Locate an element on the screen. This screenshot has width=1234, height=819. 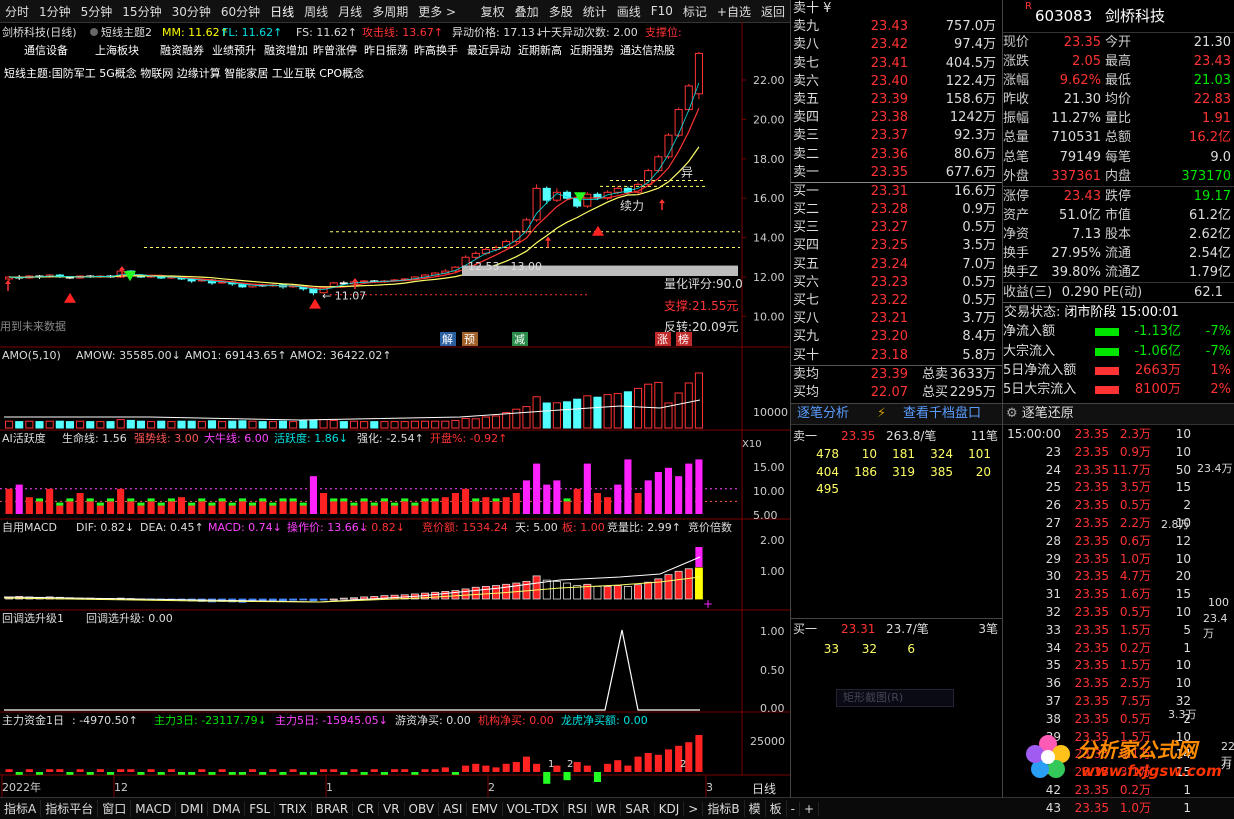
gear-icon: ⚙ is located at coordinates (1010, 413).